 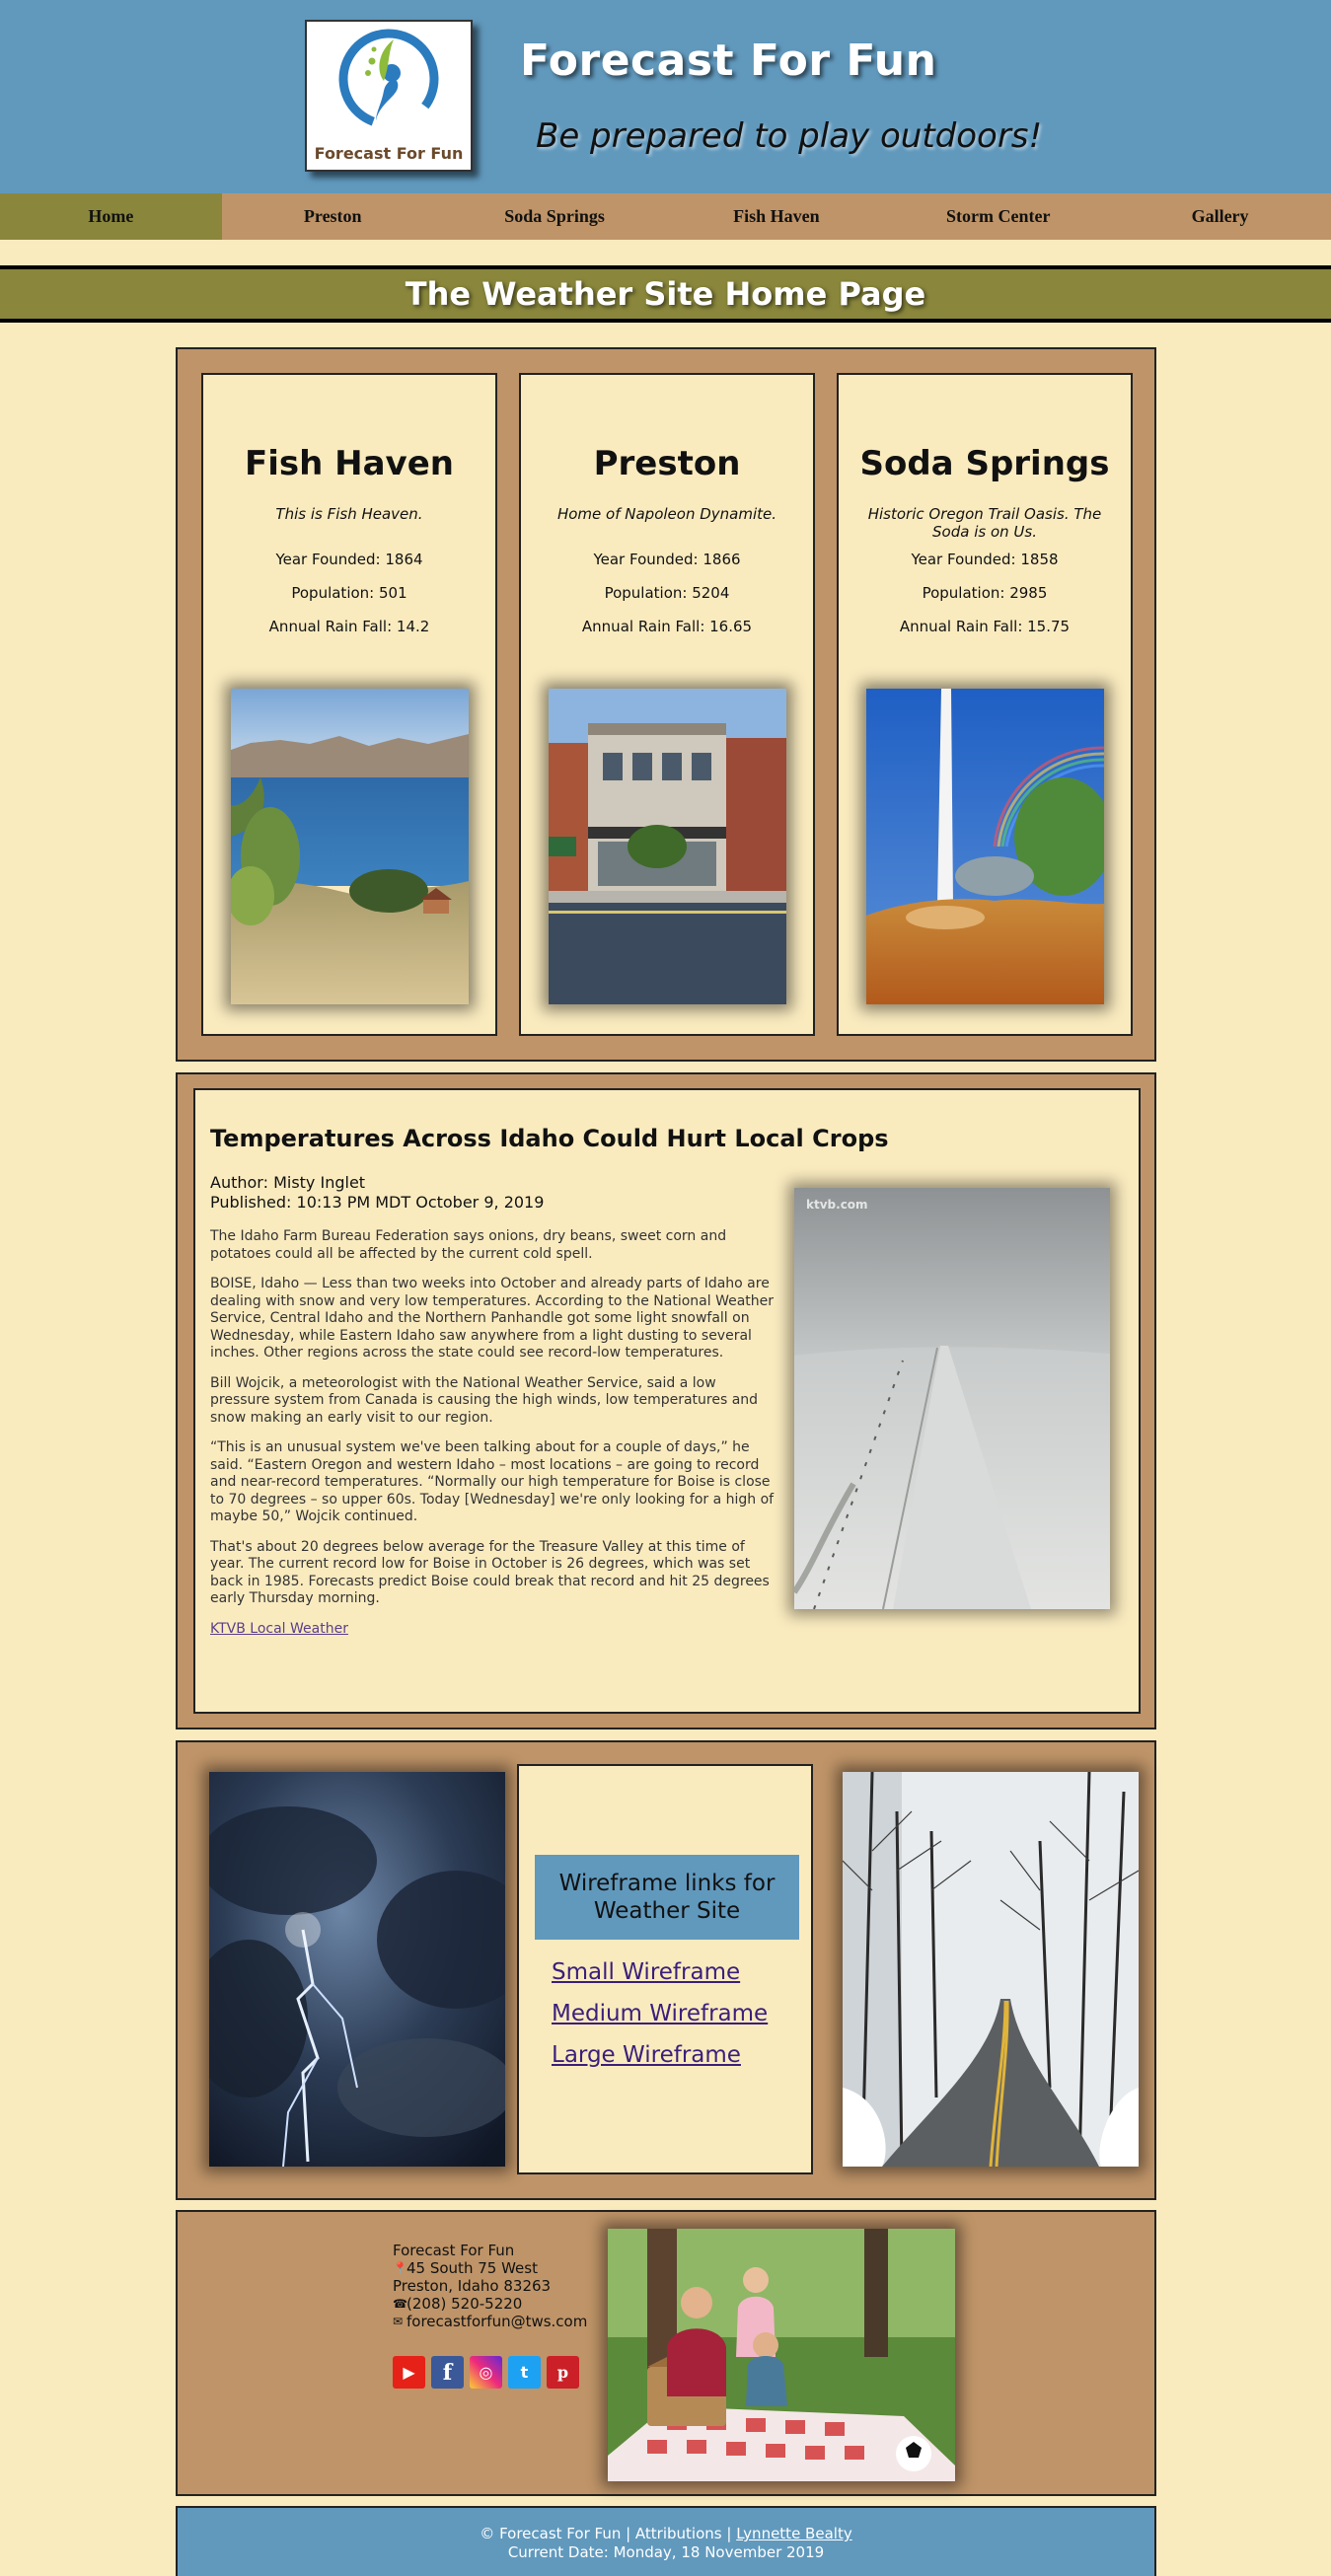 What do you see at coordinates (667, 1897) in the screenshot?
I see `wireframe-heading: Wireframe links for Weather Site` at bounding box center [667, 1897].